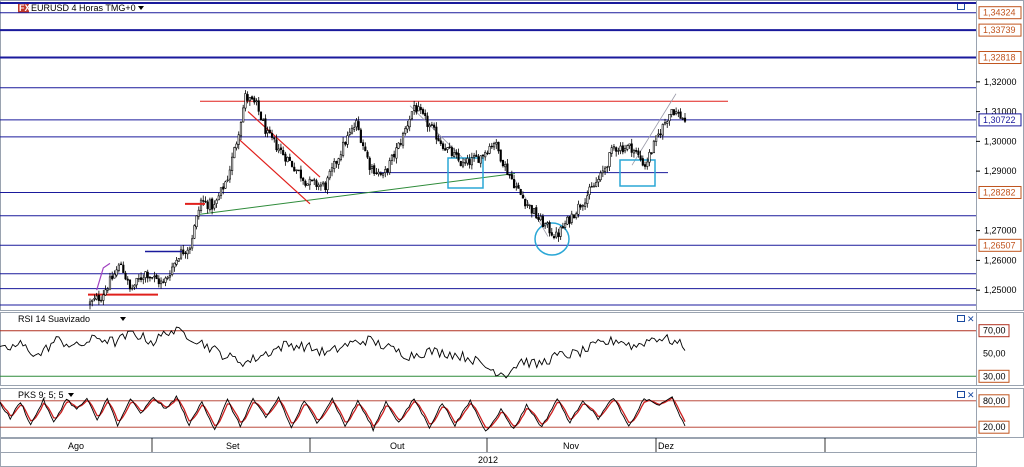 This screenshot has height=467, width=1024. Describe the element at coordinates (999, 30) in the screenshot. I see `level-tag-label: 1,33739` at that location.